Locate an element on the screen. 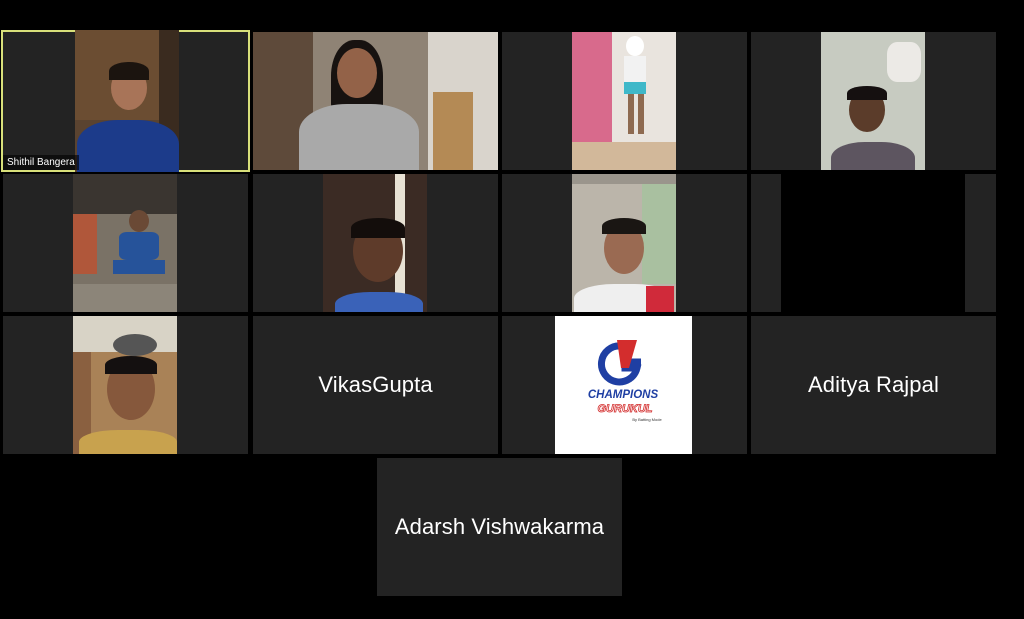  svg-text: CHAMPIONS is located at coordinates (623, 395).